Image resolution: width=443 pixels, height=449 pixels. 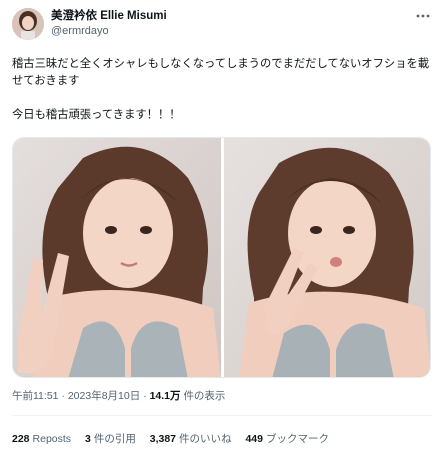 I want to click on quotes-stat: 3 件の引用, so click(x=110, y=439).